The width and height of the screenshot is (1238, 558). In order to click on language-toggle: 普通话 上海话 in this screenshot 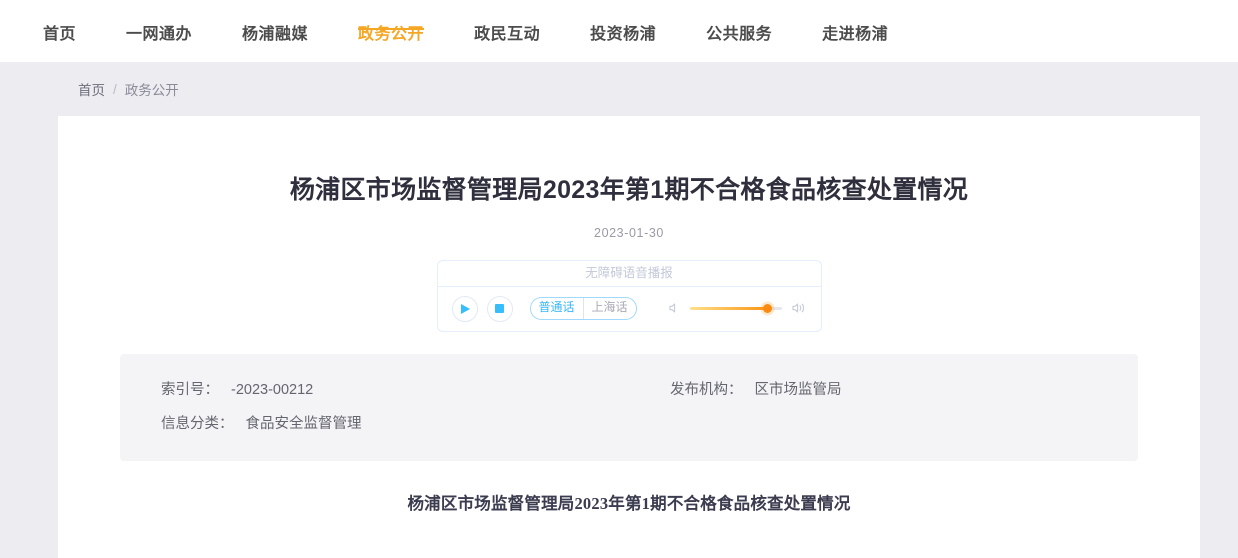, I will do `click(583, 309)`.